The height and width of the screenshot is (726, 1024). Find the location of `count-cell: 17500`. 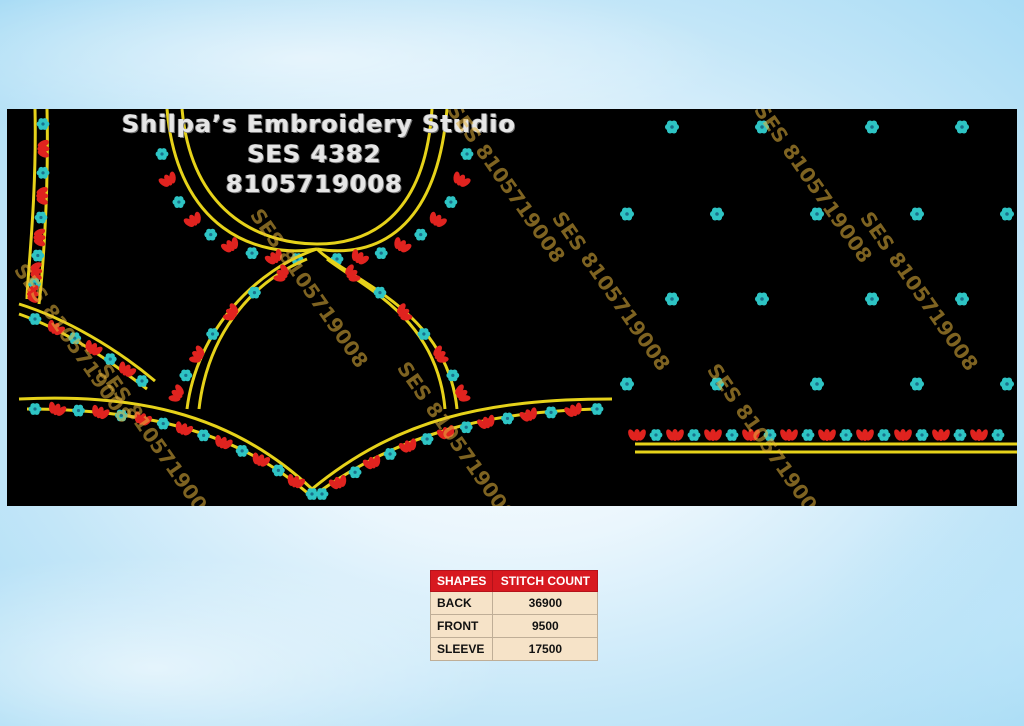

count-cell: 17500 is located at coordinates (545, 649).